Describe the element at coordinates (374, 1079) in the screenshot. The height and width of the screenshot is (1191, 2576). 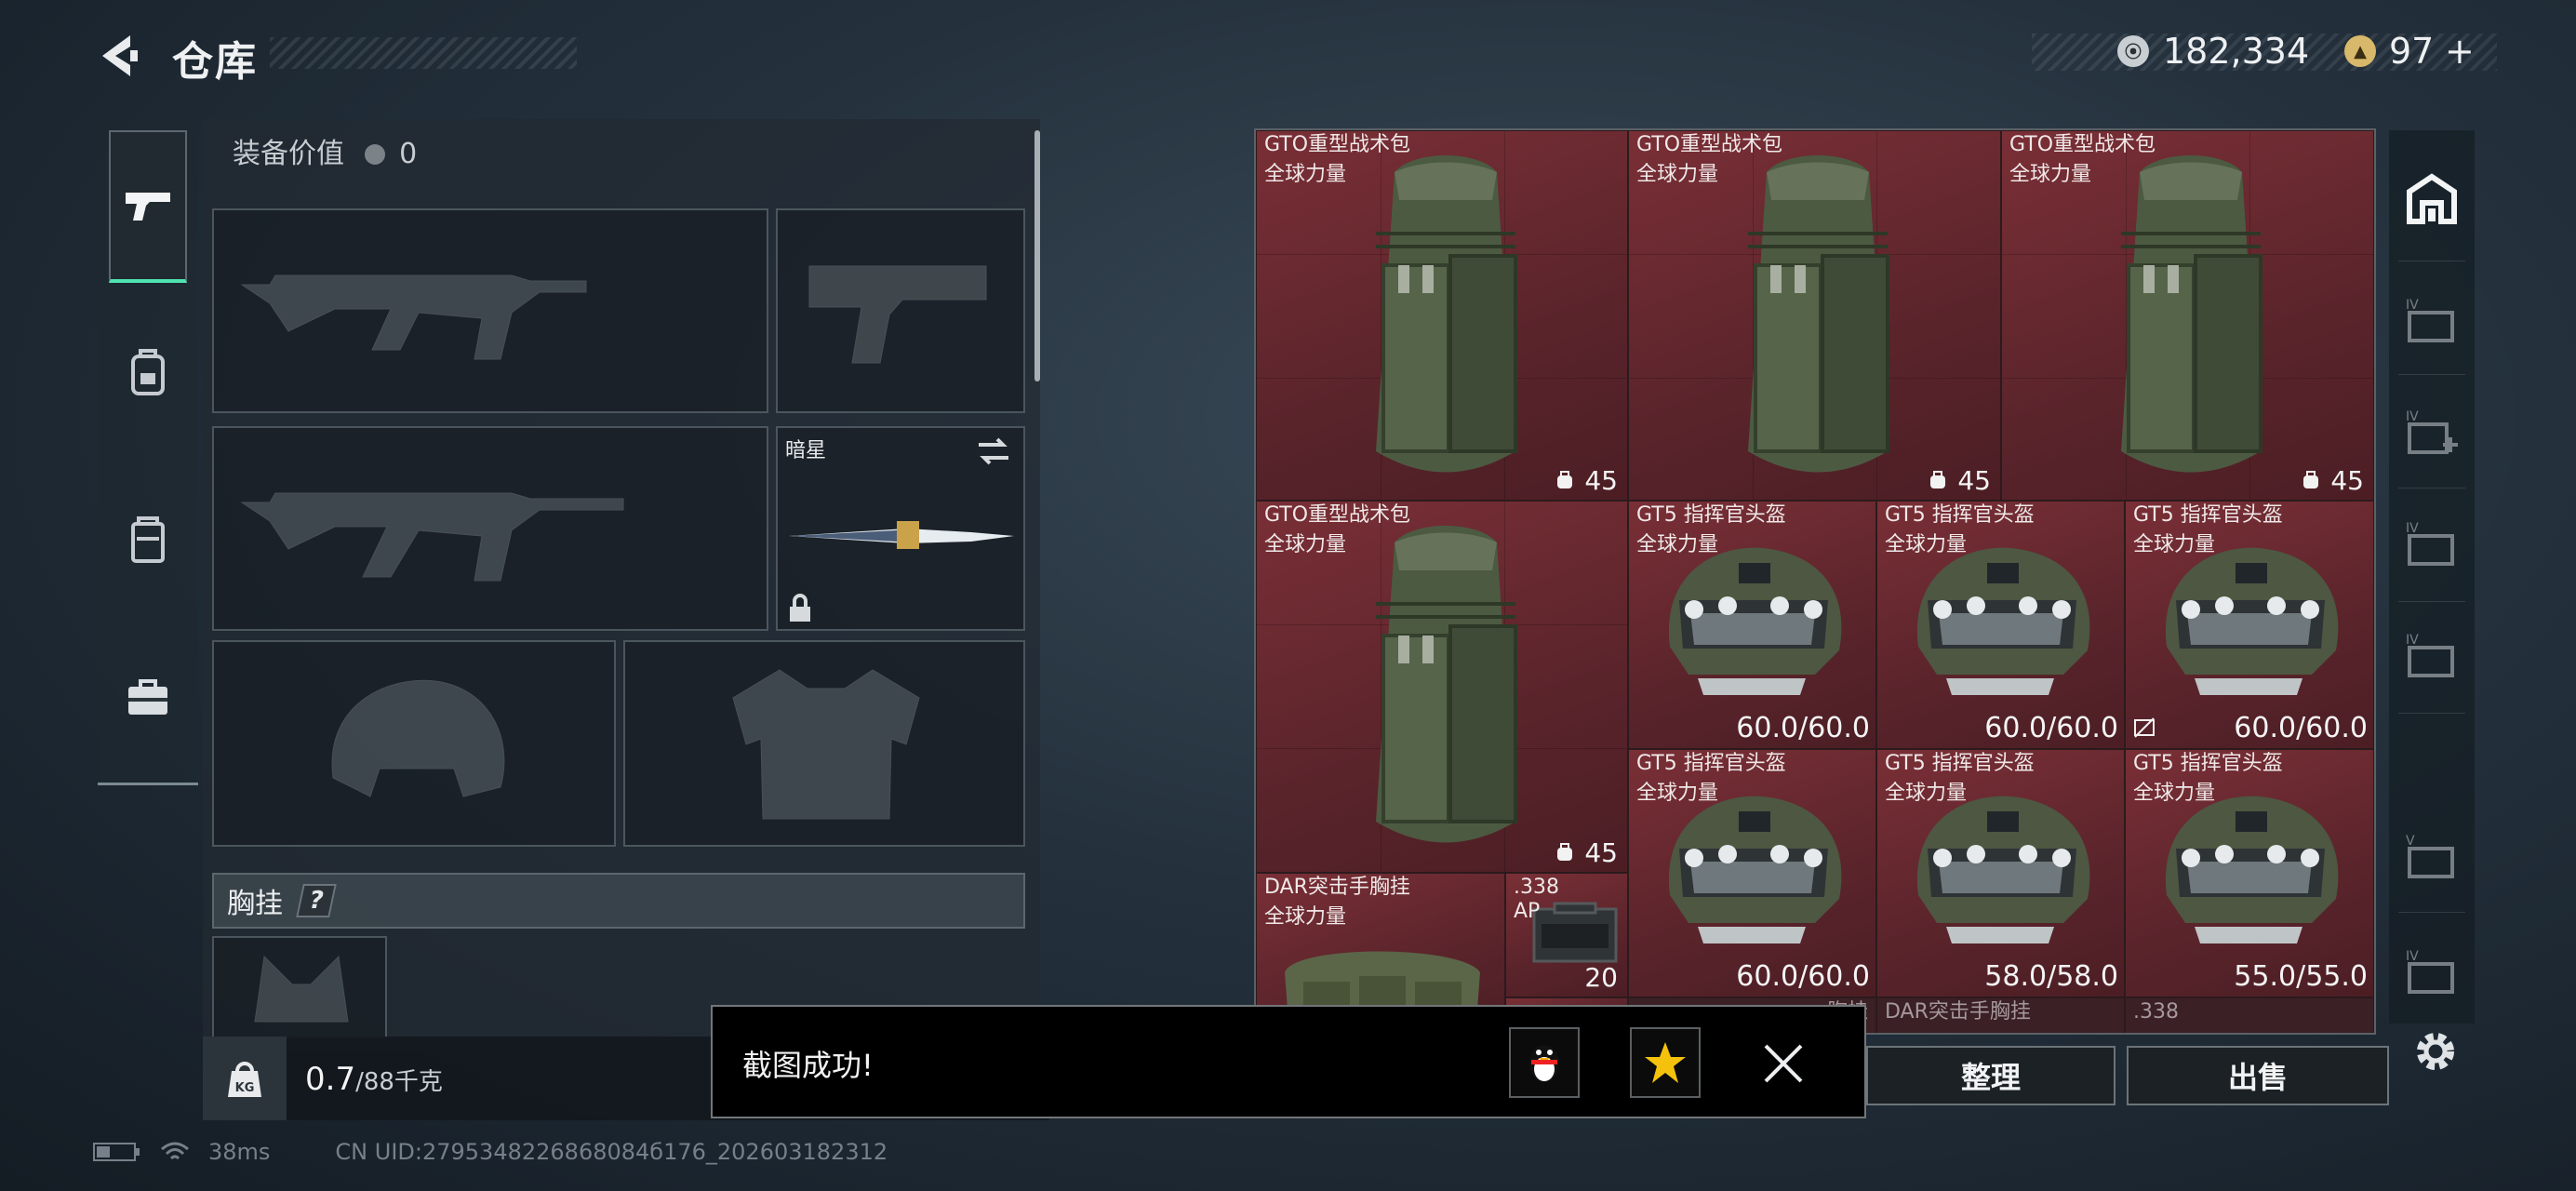
I see `weight-readout: 0.7/88千克` at that location.